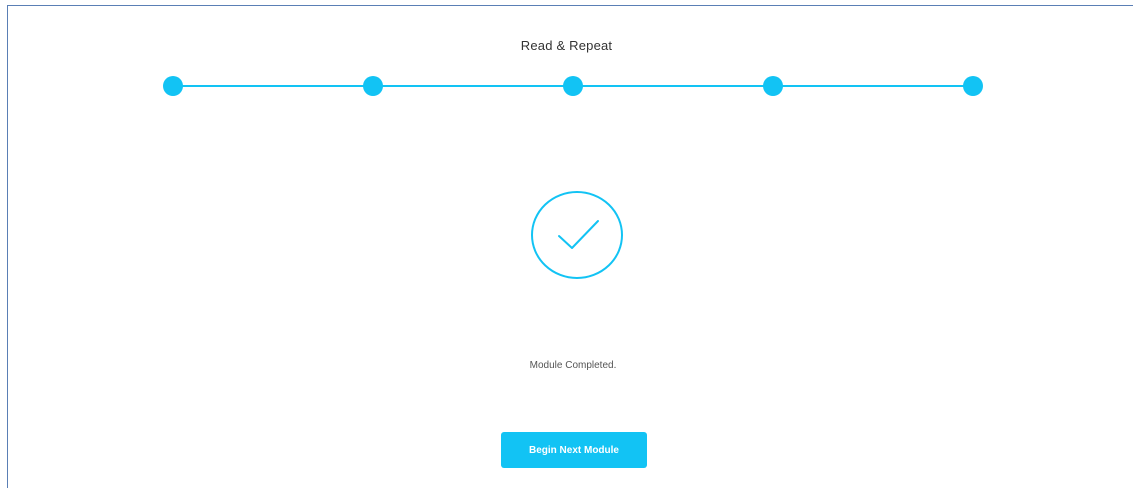  I want to click on completion-status: Module Completed., so click(573, 365).